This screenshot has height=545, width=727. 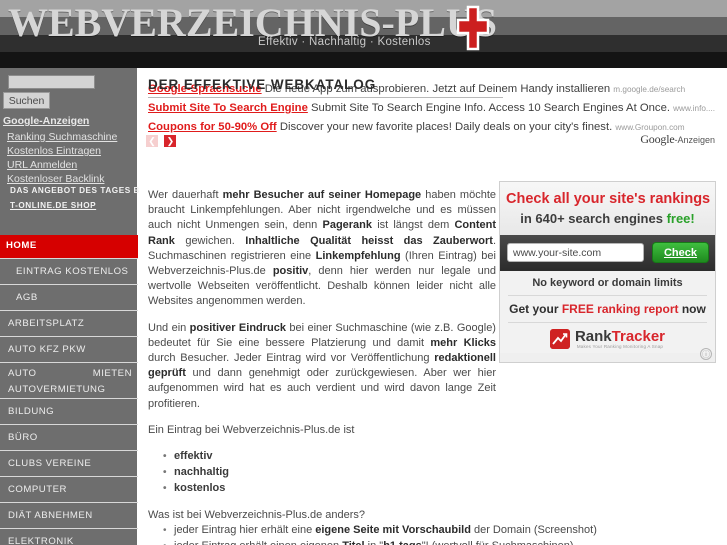 I want to click on rank-tracker-no-limits-text: No keyword or domain limits, so click(x=607, y=286).